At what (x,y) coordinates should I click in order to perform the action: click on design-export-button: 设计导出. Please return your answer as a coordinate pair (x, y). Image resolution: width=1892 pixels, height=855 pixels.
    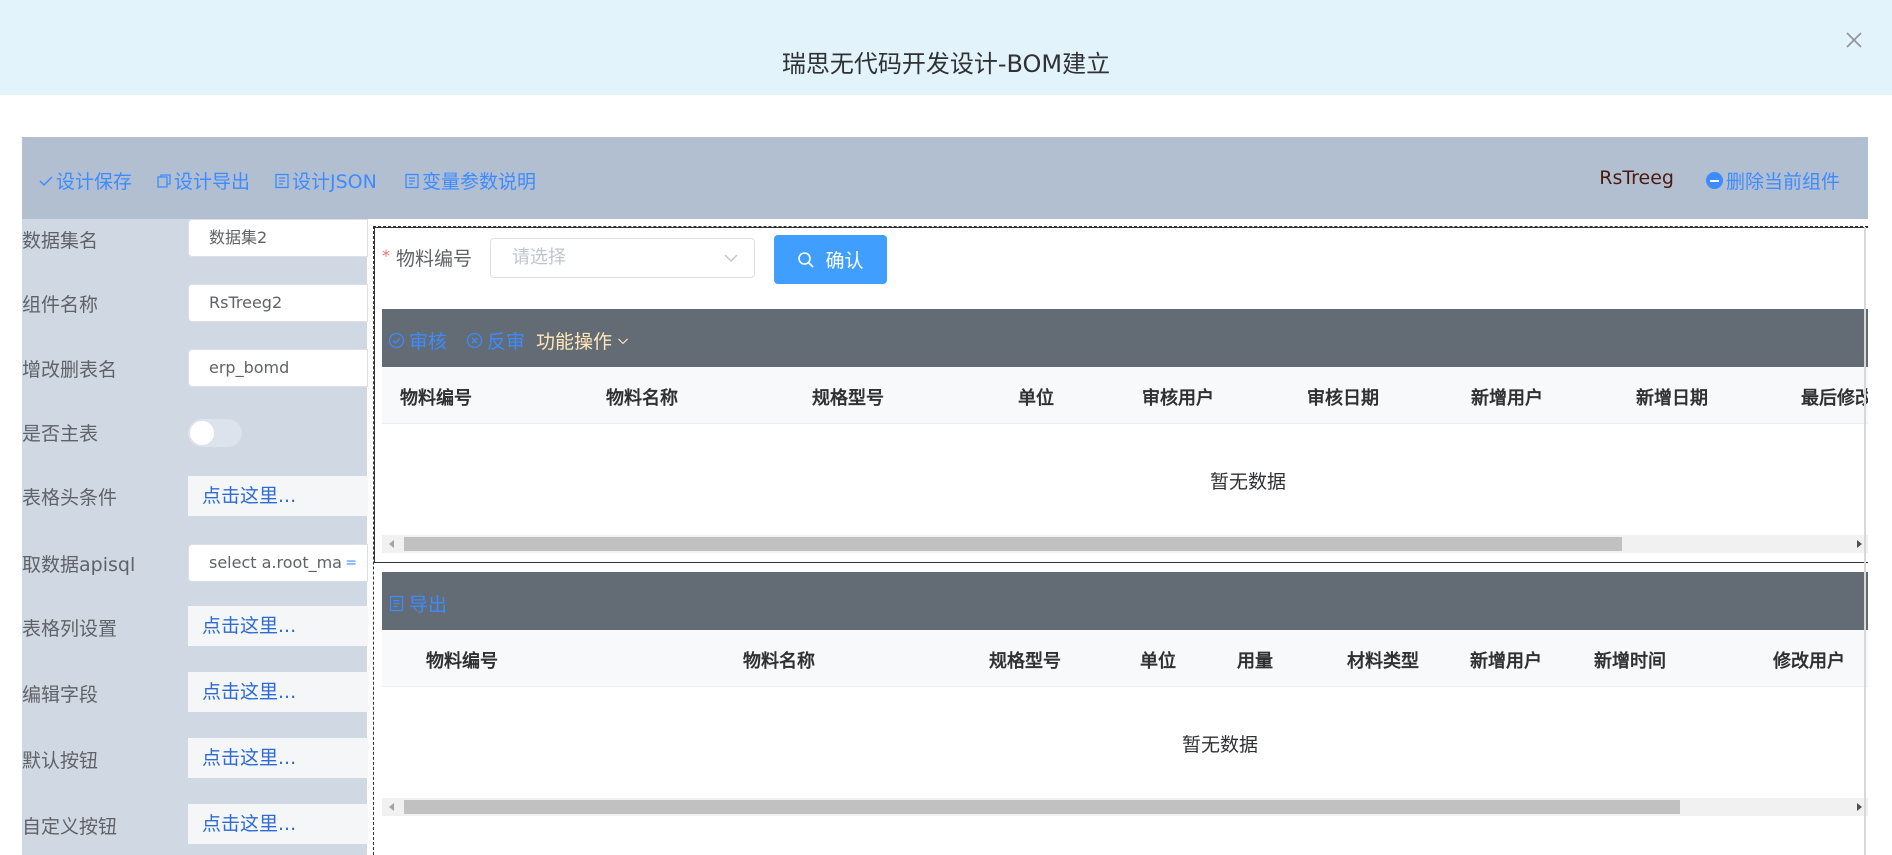
    Looking at the image, I should click on (203, 180).